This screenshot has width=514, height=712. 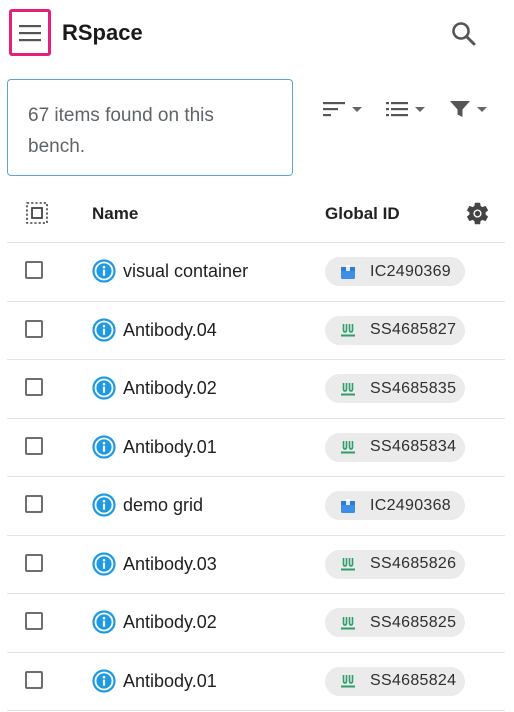 I want to click on list-view-icon, so click(x=397, y=109).